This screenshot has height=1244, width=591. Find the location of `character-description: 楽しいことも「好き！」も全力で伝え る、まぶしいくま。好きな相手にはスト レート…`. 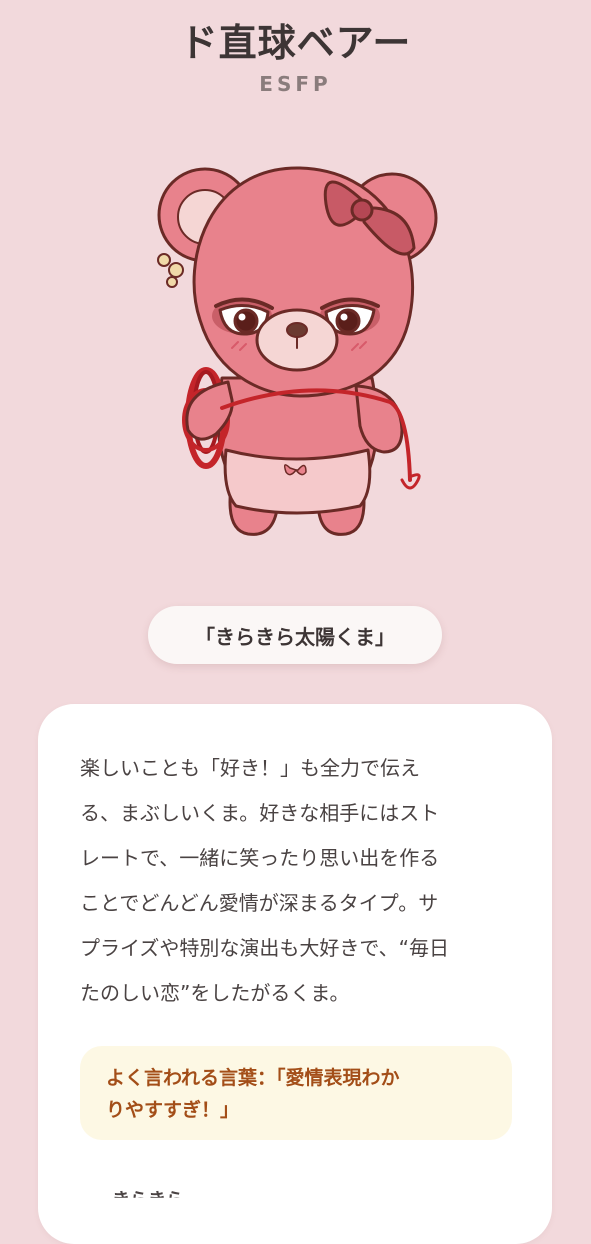

character-description: 楽しいことも「好き！」も全力で伝え る、まぶしいくま。好きな相手にはスト レート… is located at coordinates (264, 880).